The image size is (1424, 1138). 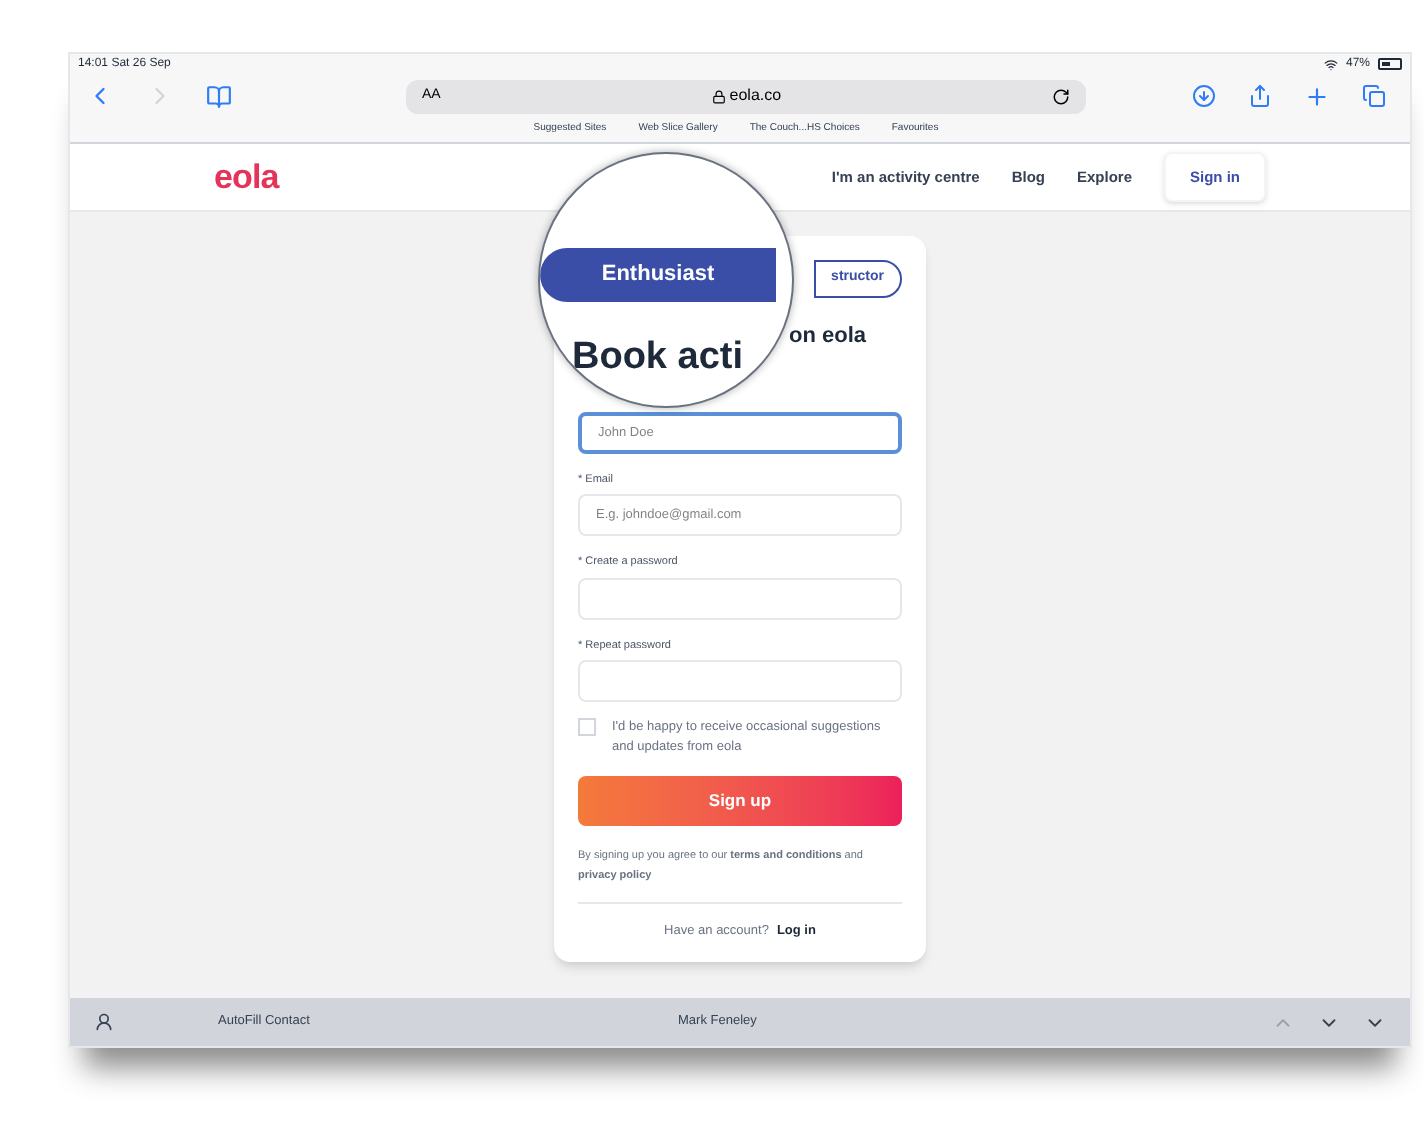 What do you see at coordinates (1204, 96) in the screenshot?
I see `download-icon` at bounding box center [1204, 96].